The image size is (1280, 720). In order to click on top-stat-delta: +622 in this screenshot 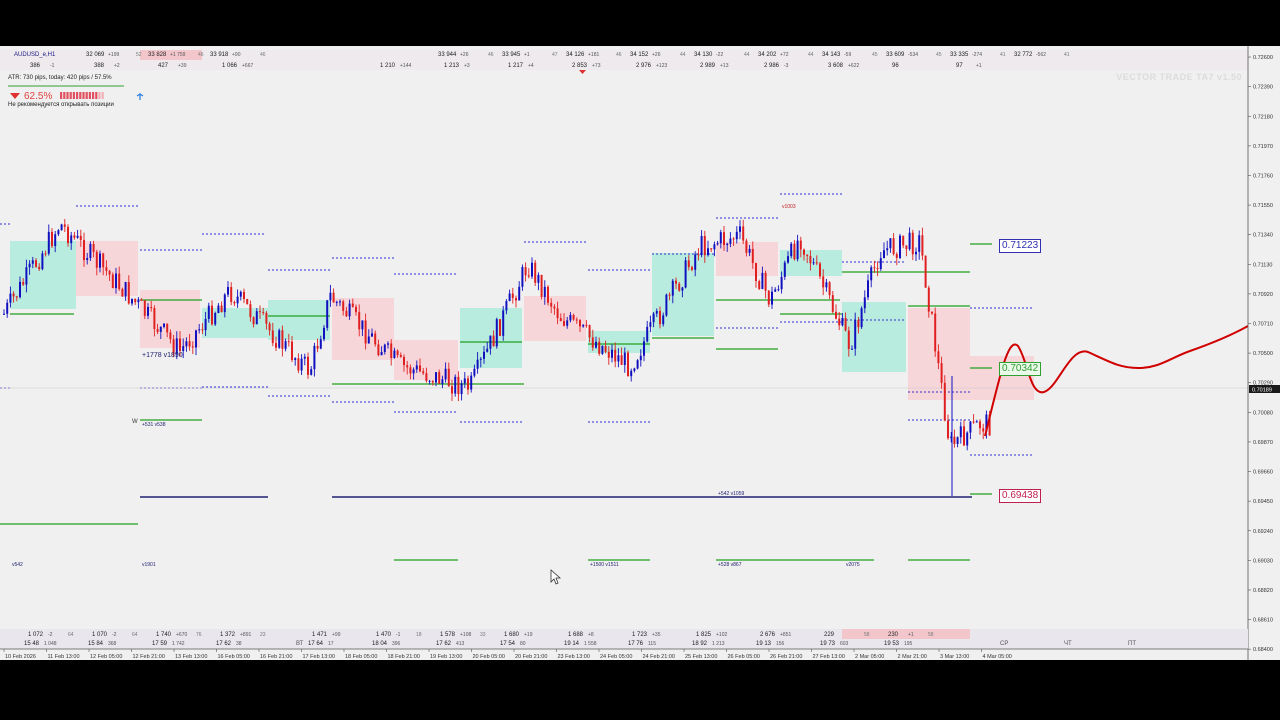, I will do `click(853, 66)`.